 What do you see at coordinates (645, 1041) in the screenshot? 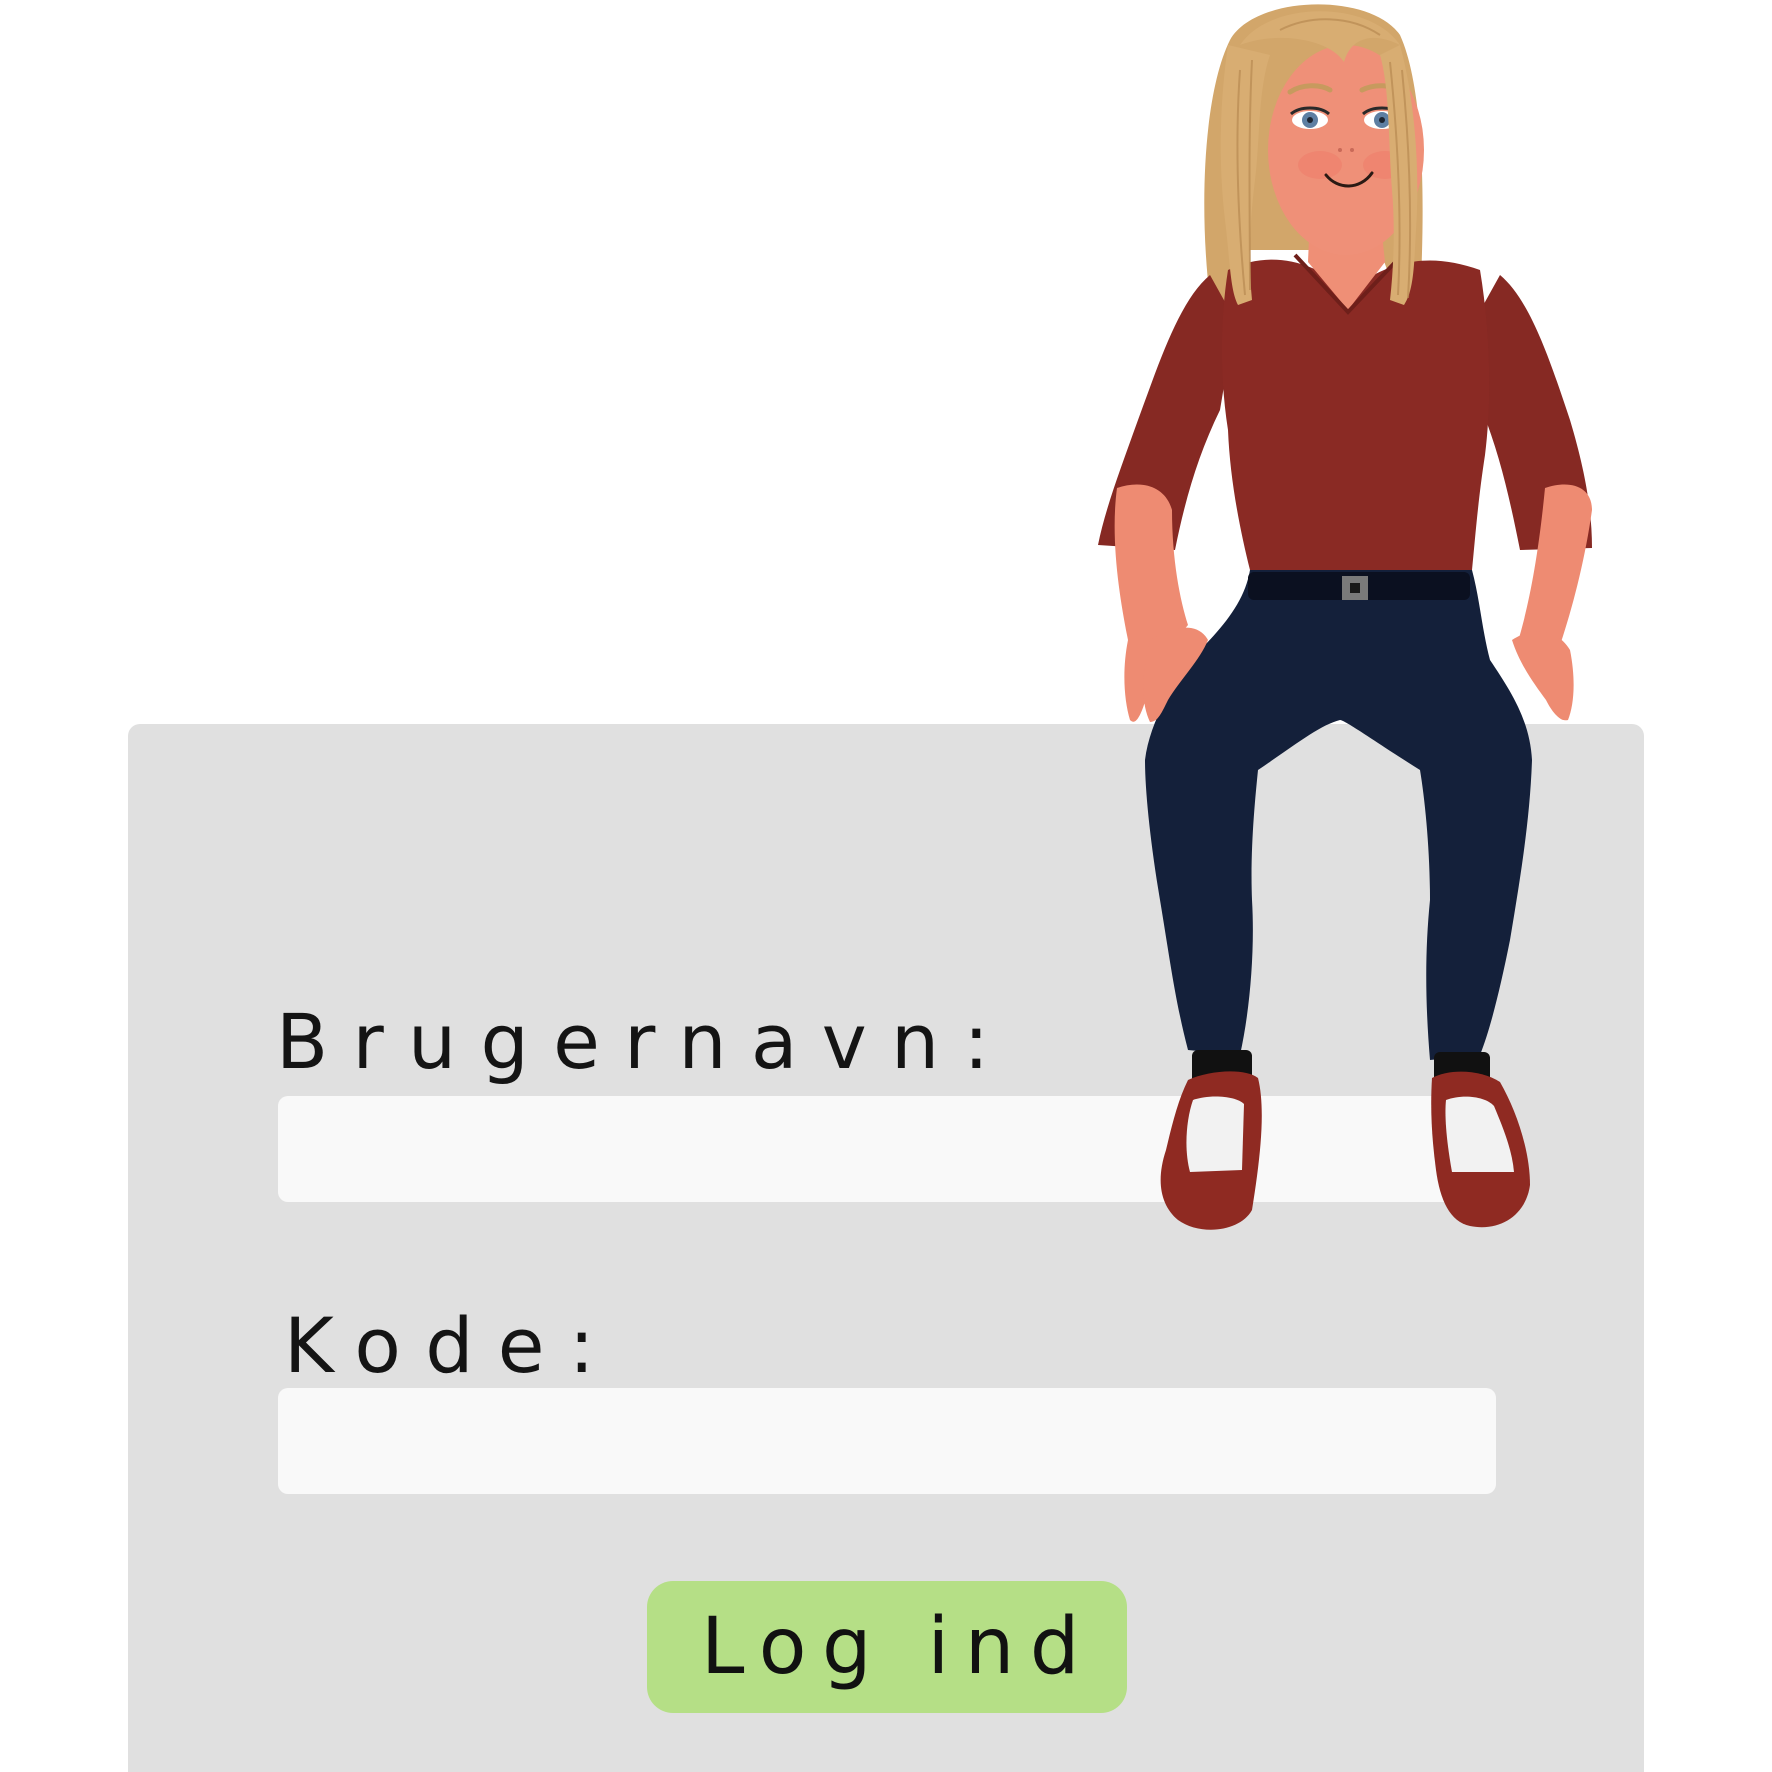
I see `username-label: Brugernavn:` at bounding box center [645, 1041].